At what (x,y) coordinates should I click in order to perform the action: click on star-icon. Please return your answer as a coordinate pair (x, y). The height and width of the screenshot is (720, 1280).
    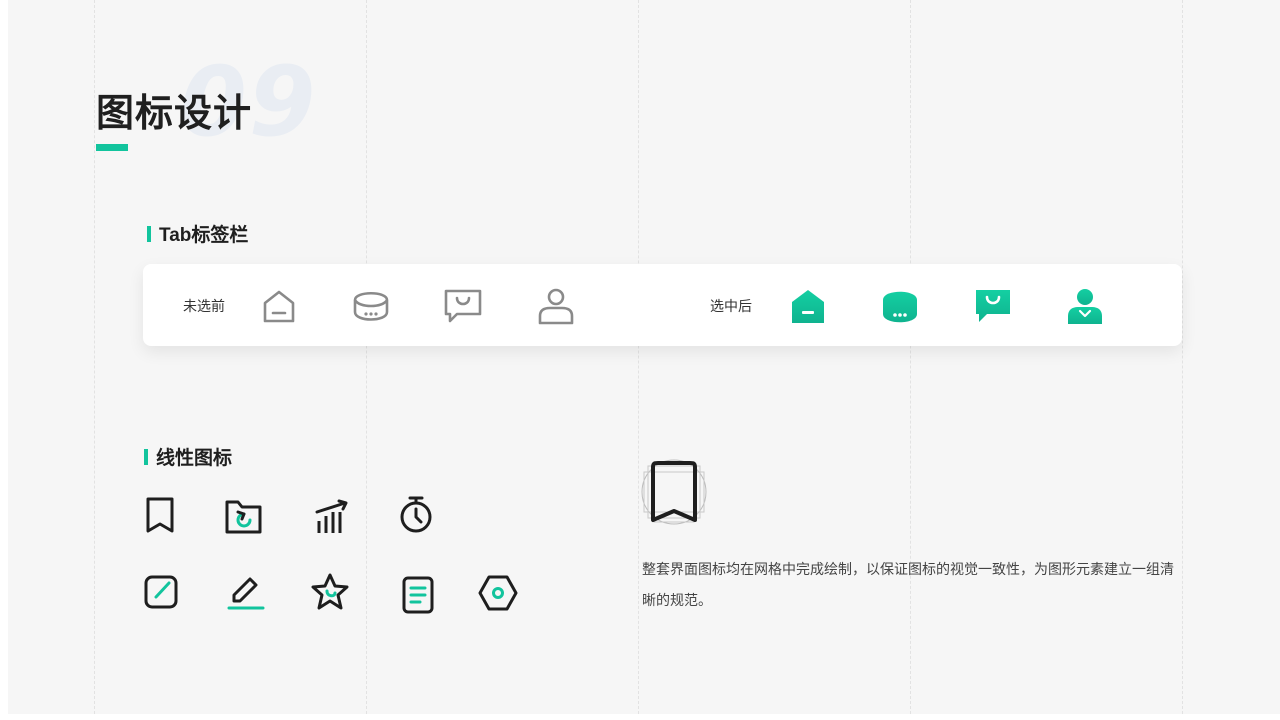
    Looking at the image, I should click on (330, 592).